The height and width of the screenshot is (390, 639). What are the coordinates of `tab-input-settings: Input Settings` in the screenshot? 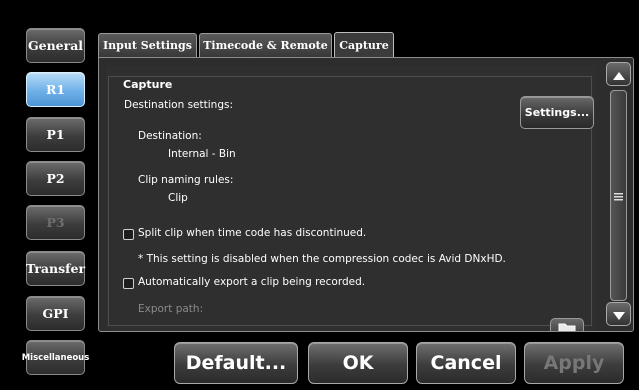 It's located at (147, 45).